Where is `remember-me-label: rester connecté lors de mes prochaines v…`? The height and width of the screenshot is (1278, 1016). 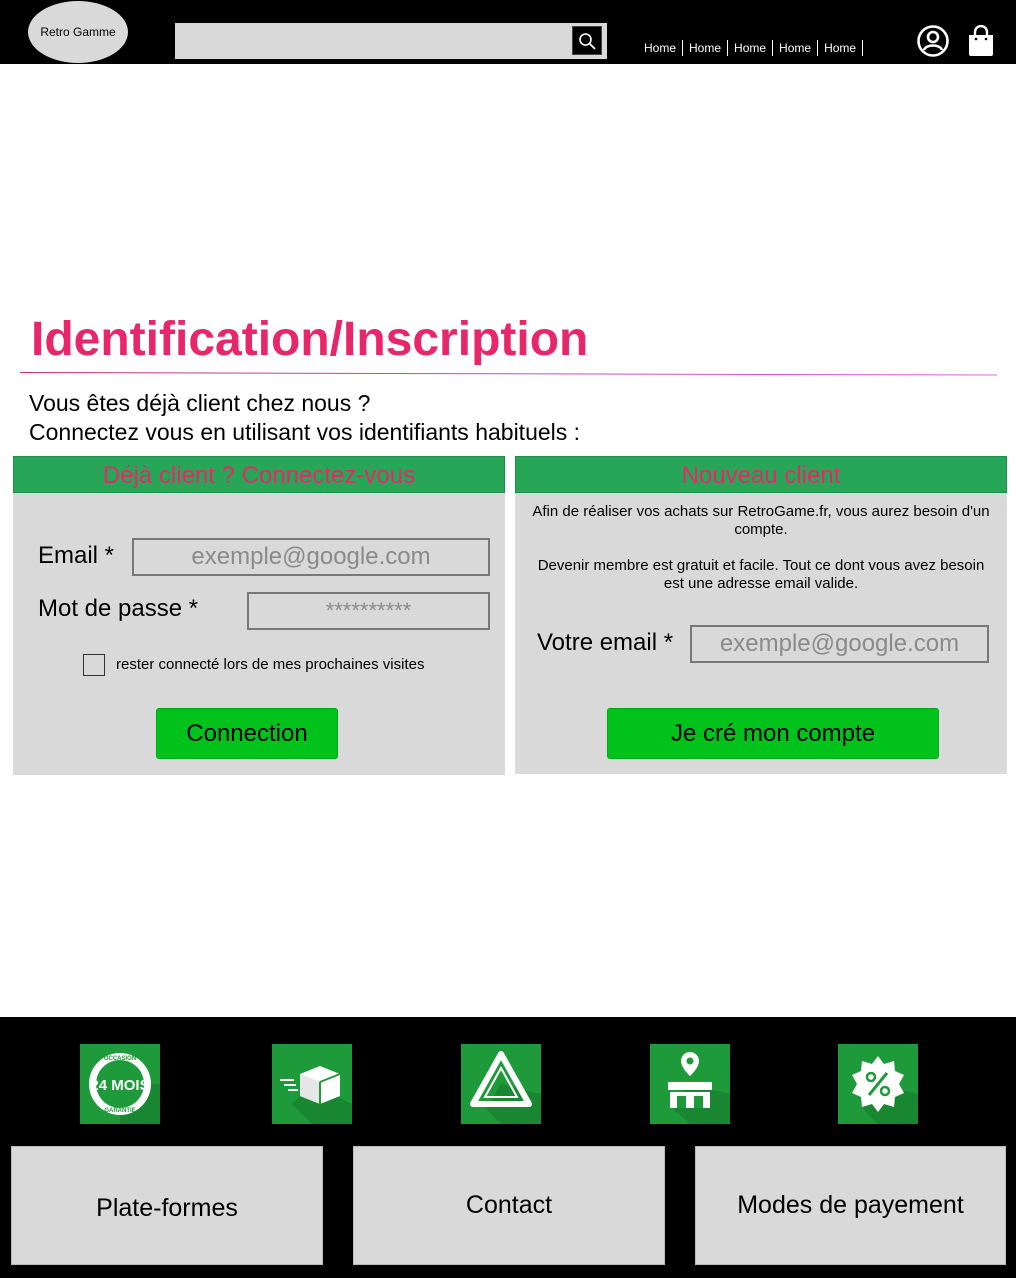
remember-me-label: rester connecté lors de mes prochaines v… is located at coordinates (270, 664).